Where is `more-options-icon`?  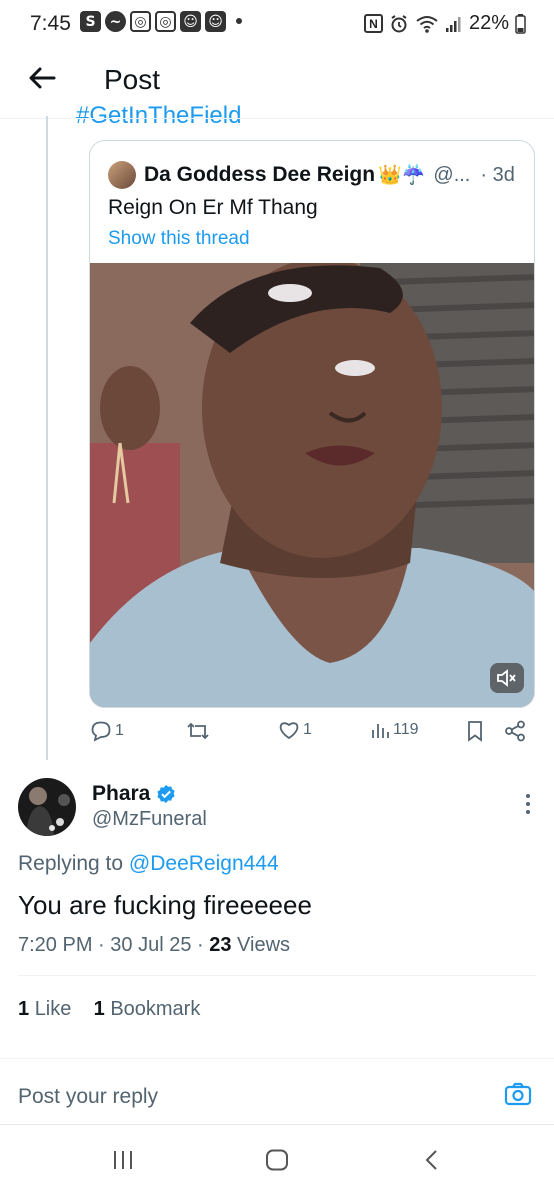
more-options-icon is located at coordinates (528, 804).